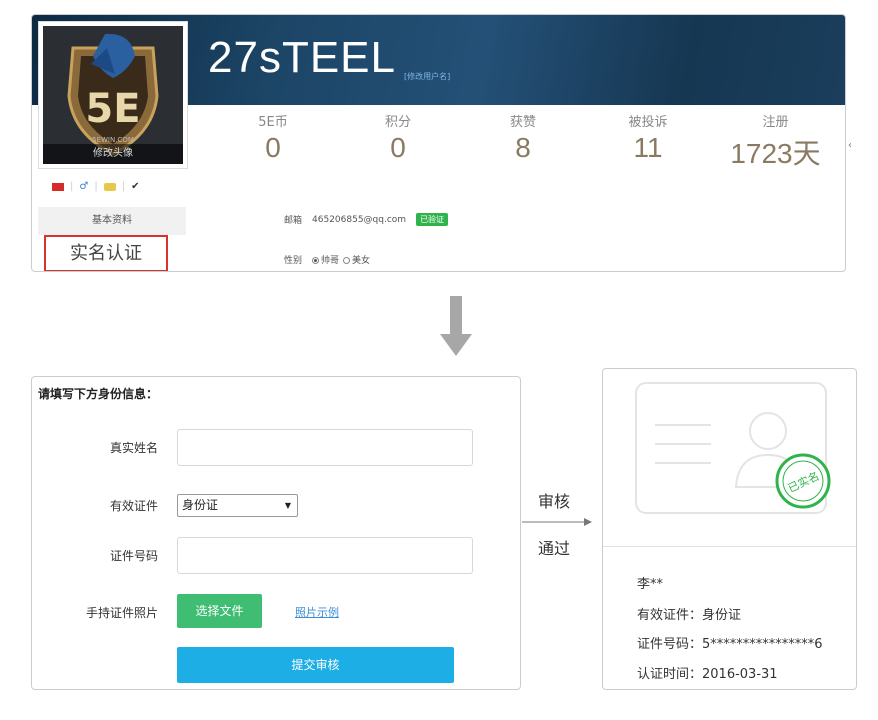  What do you see at coordinates (293, 221) in the screenshot?
I see `email-label: 邮箱` at bounding box center [293, 221].